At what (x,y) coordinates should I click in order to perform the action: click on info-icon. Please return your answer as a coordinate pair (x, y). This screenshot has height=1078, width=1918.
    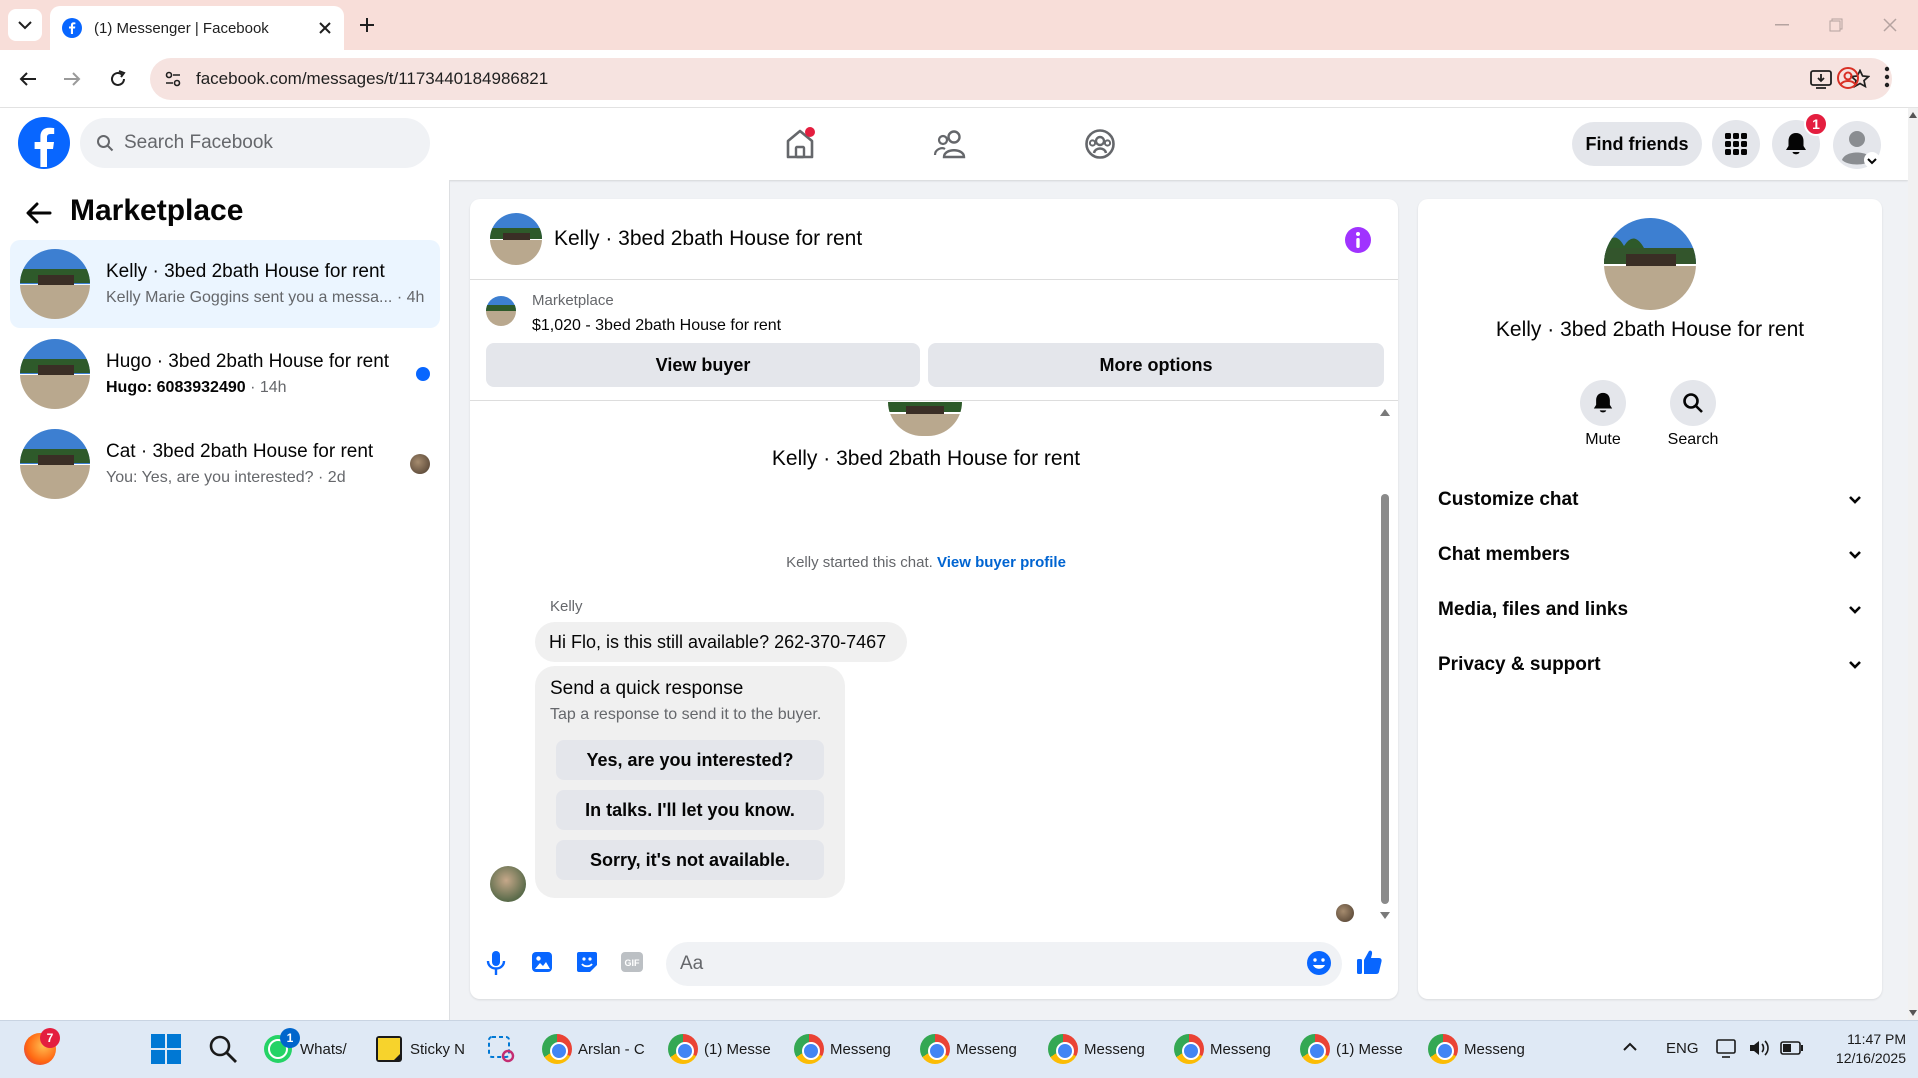
    Looking at the image, I should click on (1358, 240).